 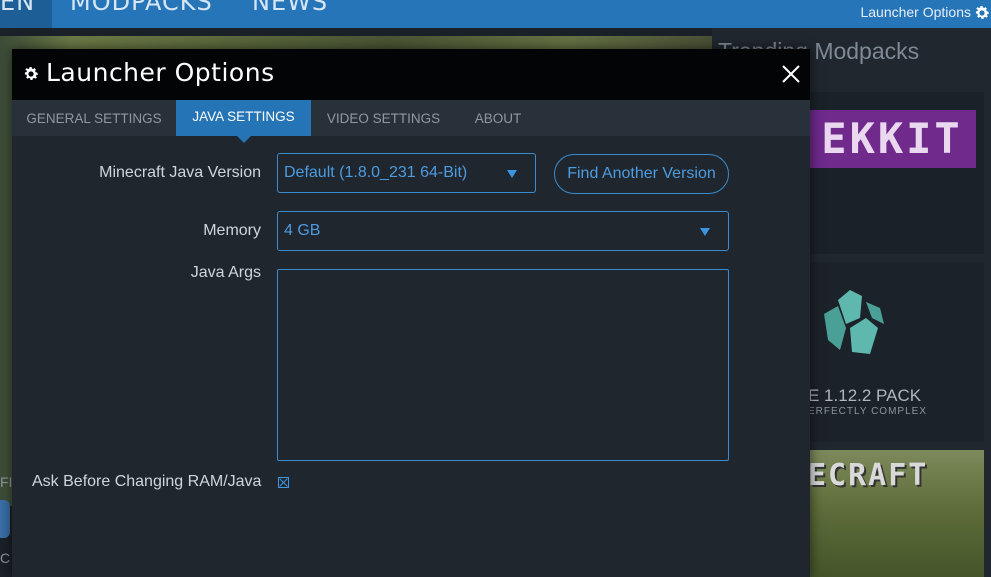 What do you see at coordinates (896, 513) in the screenshot?
I see `modpack-tile: ECRAFT` at bounding box center [896, 513].